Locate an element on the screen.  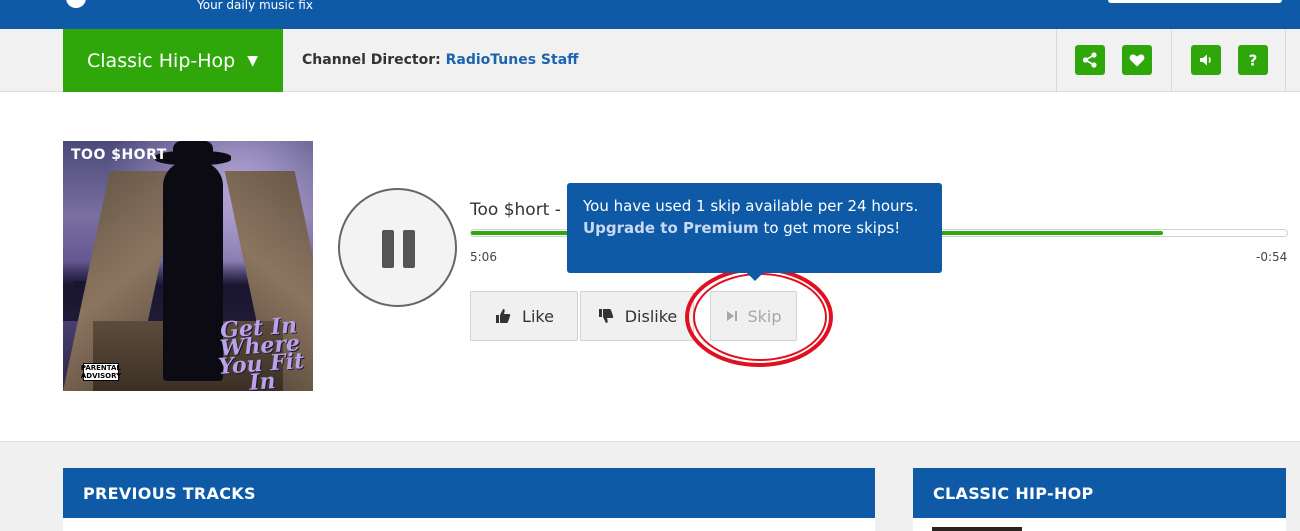
pause-icon is located at coordinates (388, 249).